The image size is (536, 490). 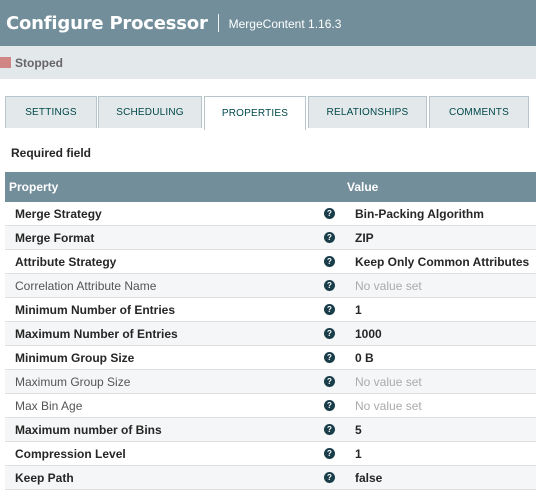 What do you see at coordinates (442, 262) in the screenshot?
I see `property-value: Keep Only Common Attributes` at bounding box center [442, 262].